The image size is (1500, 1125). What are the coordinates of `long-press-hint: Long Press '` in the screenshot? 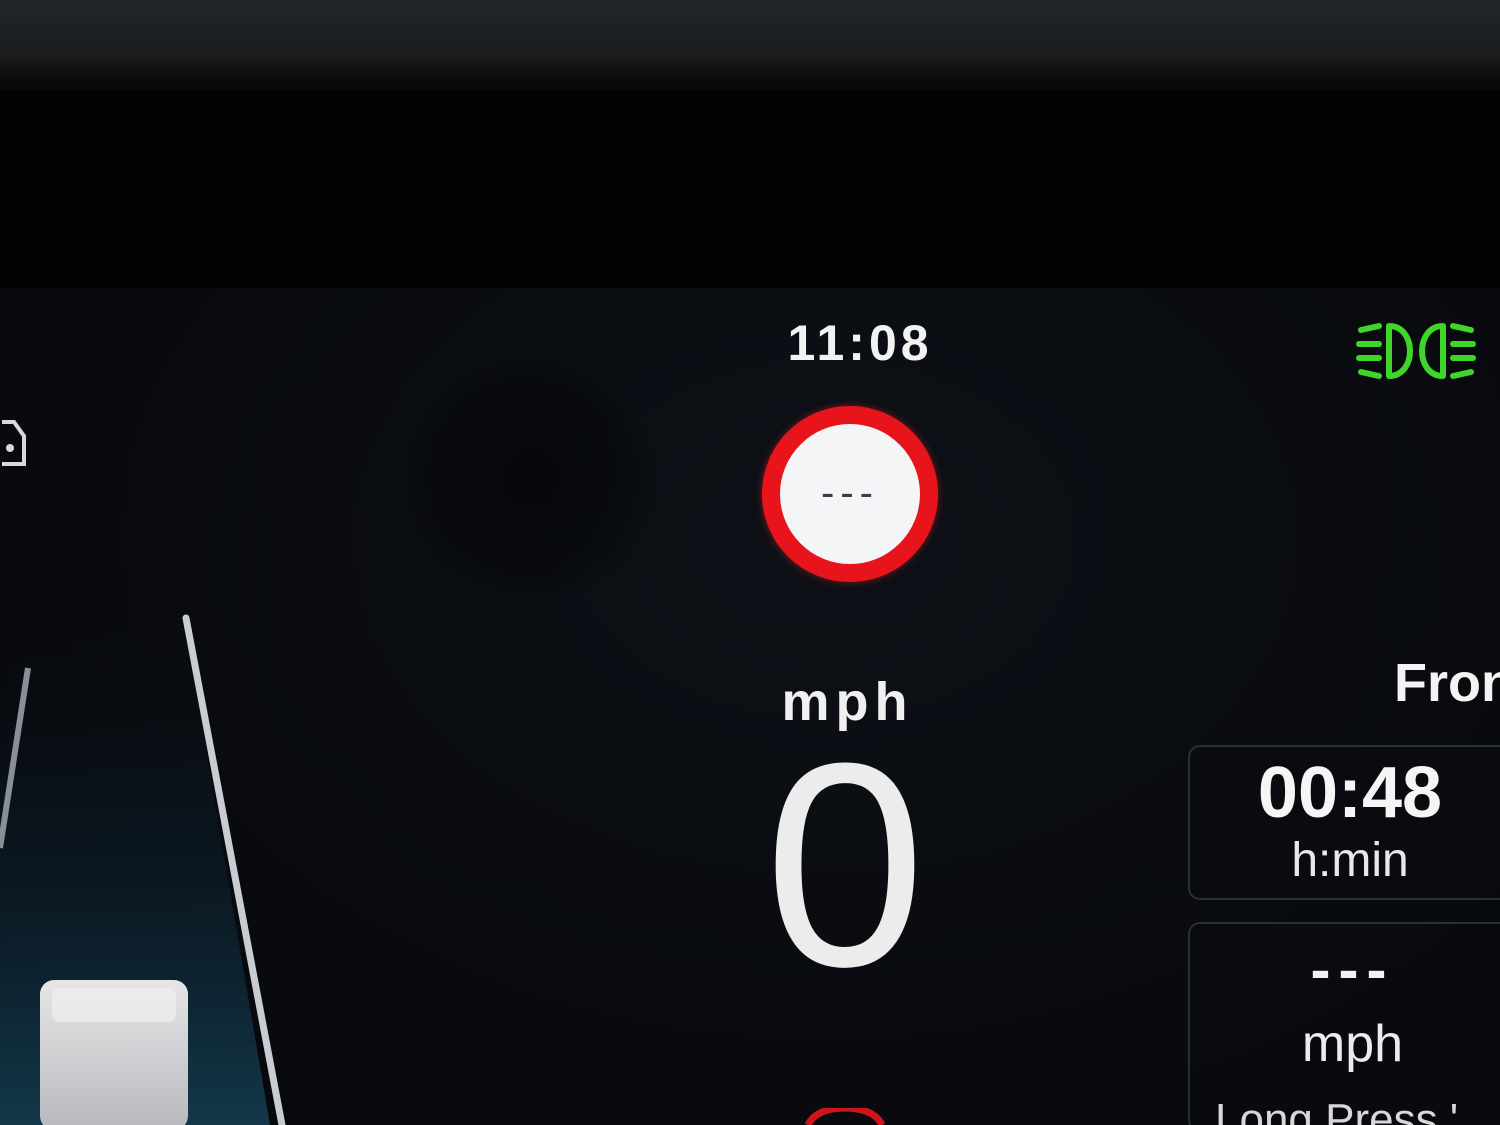 It's located at (1337, 1110).